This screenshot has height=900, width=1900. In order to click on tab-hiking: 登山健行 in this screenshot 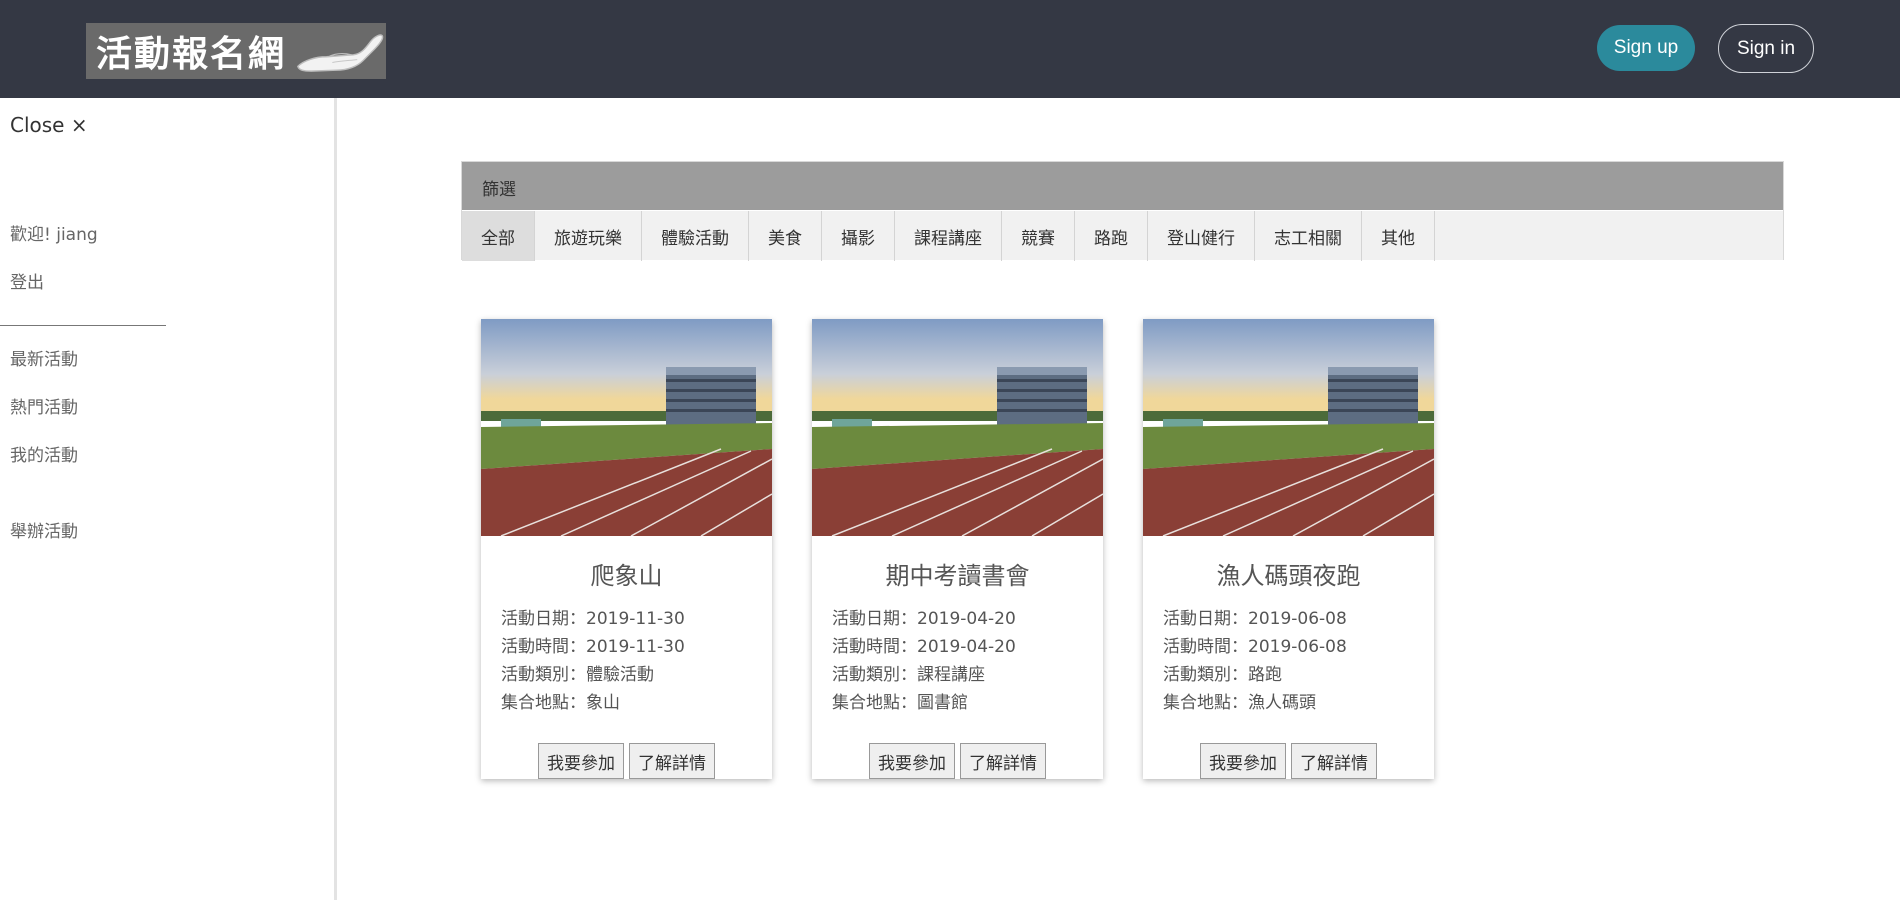, I will do `click(1201, 236)`.